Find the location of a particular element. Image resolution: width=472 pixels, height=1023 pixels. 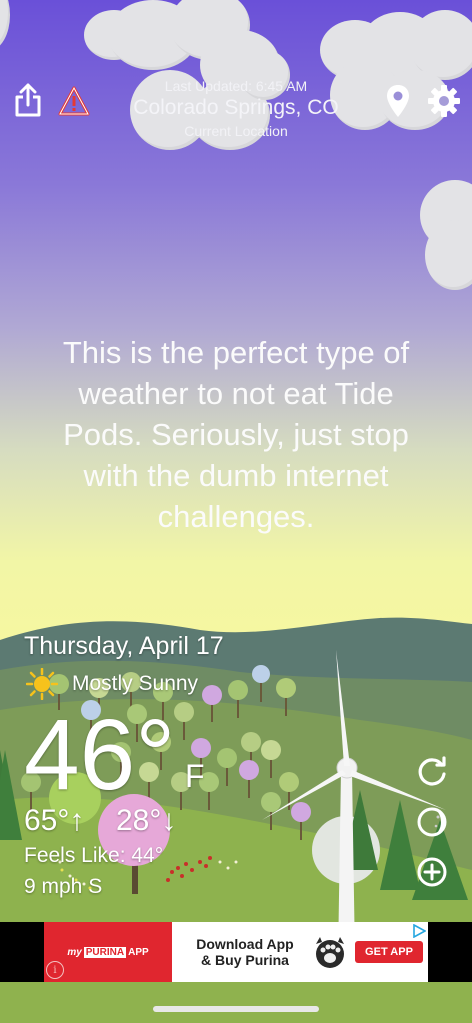

ad-brand-panel: my PURINA APP i is located at coordinates (108, 952).